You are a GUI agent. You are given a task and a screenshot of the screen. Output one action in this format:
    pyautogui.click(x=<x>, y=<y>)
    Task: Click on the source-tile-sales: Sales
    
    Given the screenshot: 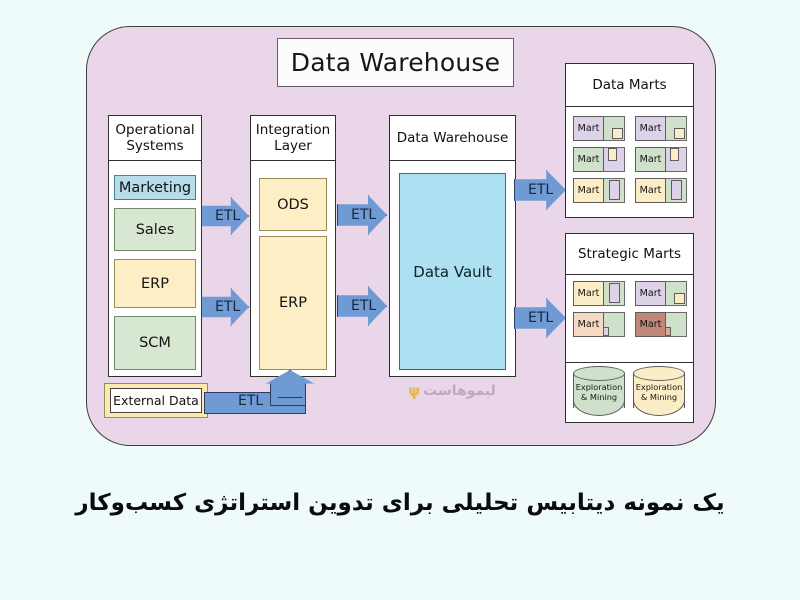 What is the action you would take?
    pyautogui.click(x=155, y=229)
    